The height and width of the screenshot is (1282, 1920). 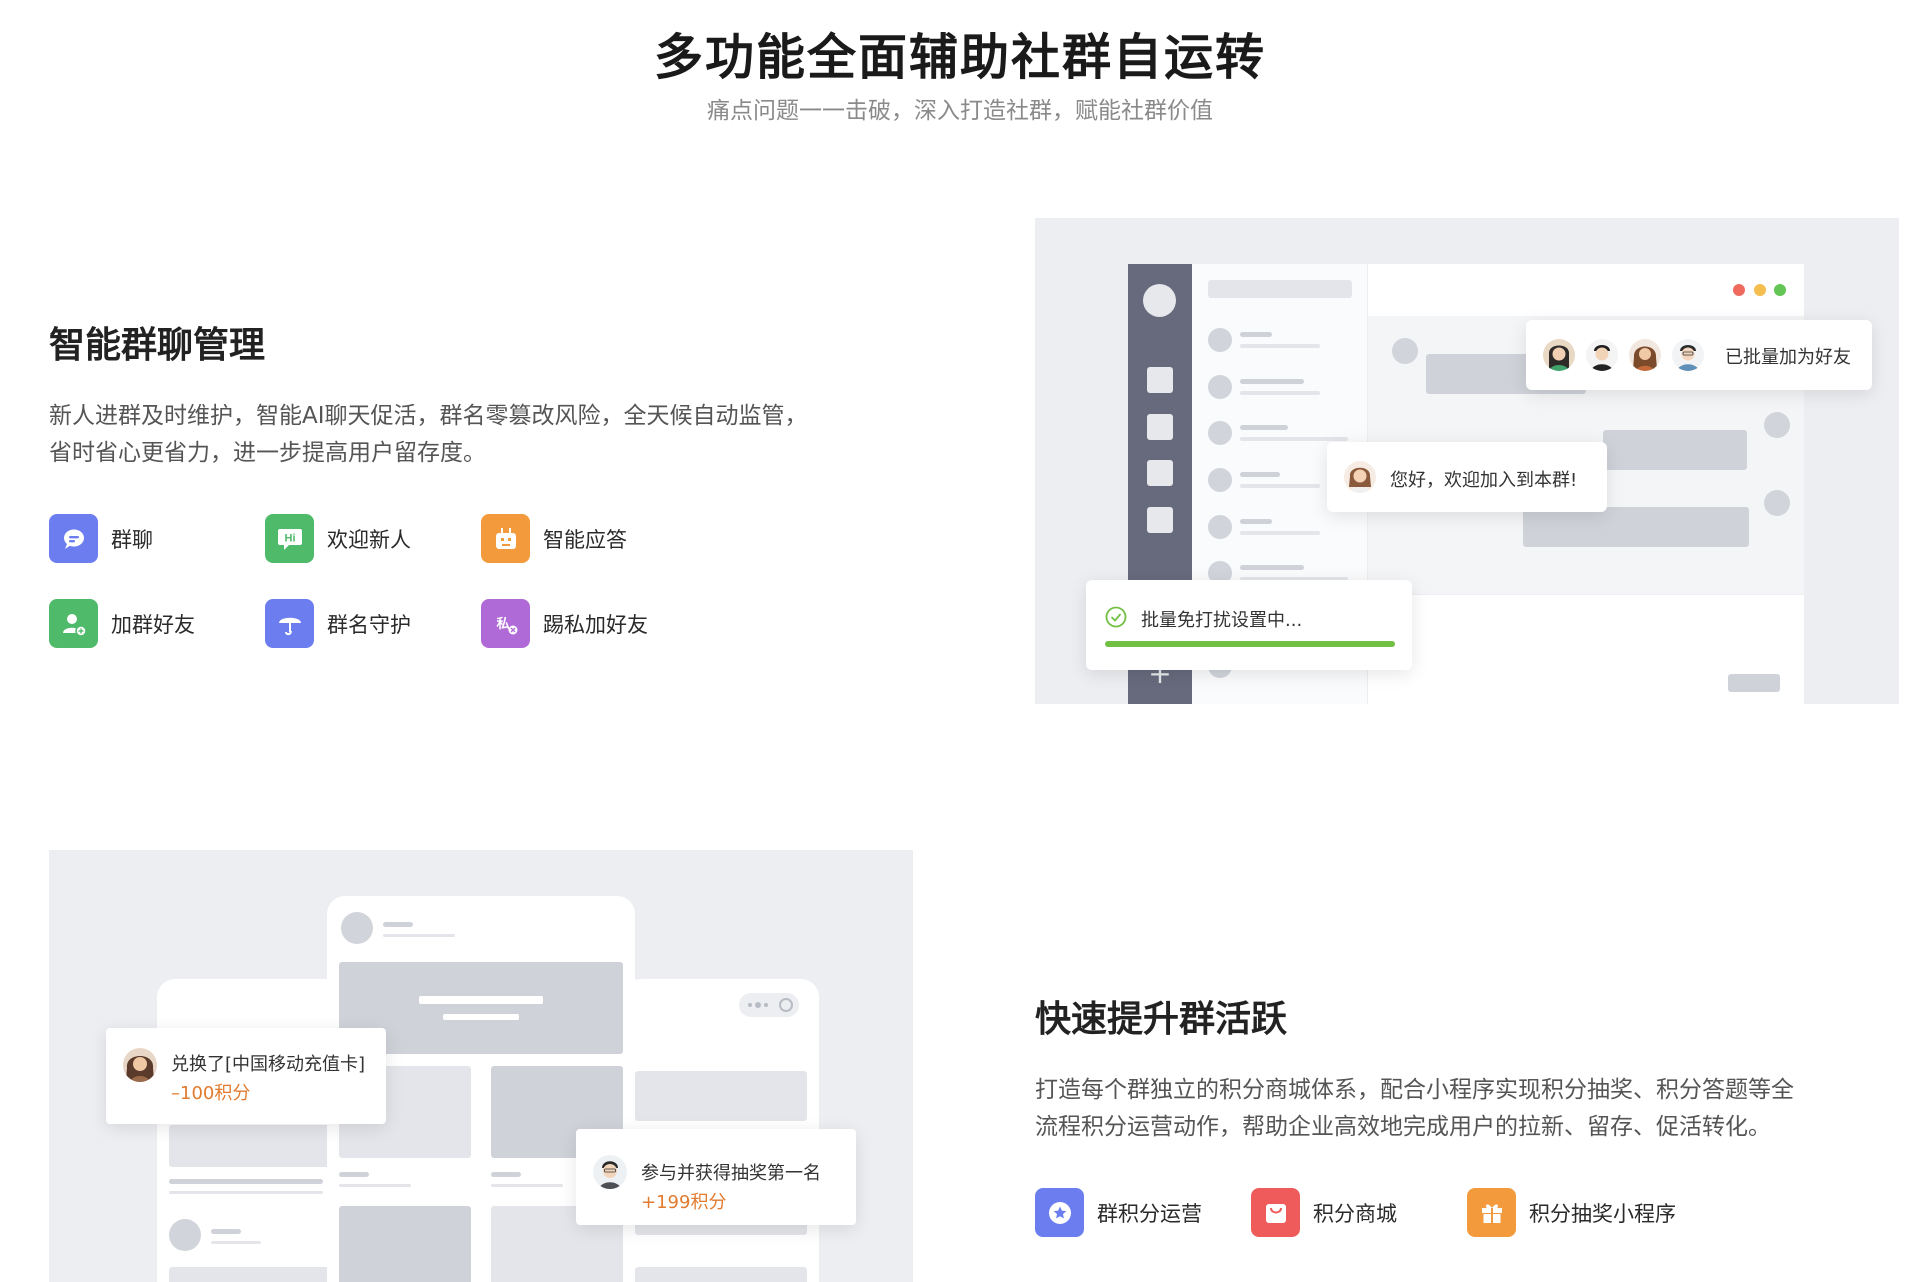 What do you see at coordinates (1788, 357) in the screenshot?
I see `batch-friend-text: 已批量加为好友` at bounding box center [1788, 357].